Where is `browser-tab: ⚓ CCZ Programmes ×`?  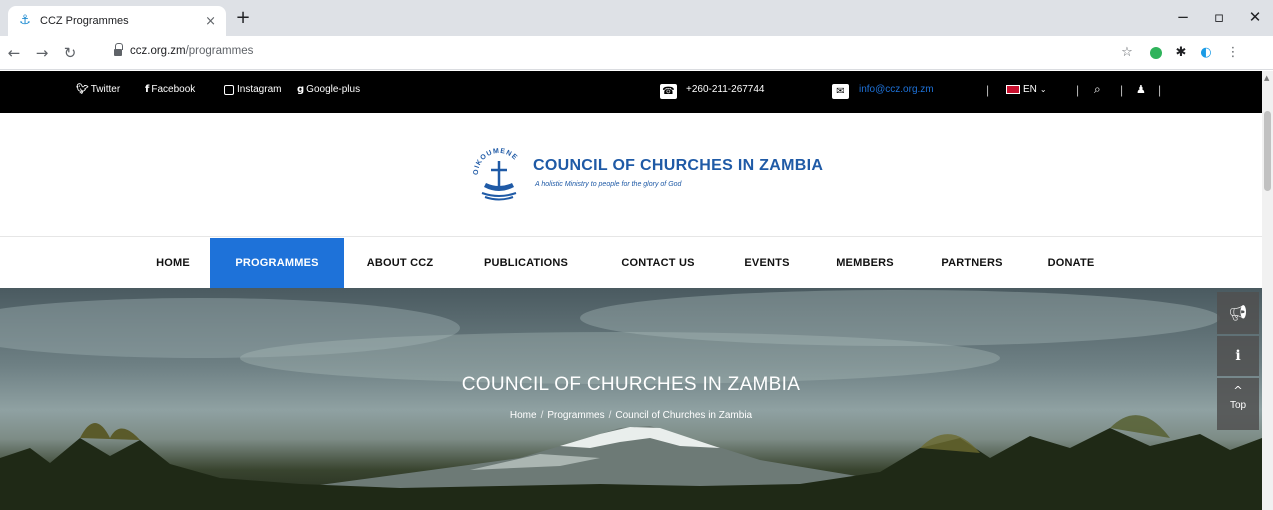 browser-tab: ⚓ CCZ Programmes × is located at coordinates (117, 21).